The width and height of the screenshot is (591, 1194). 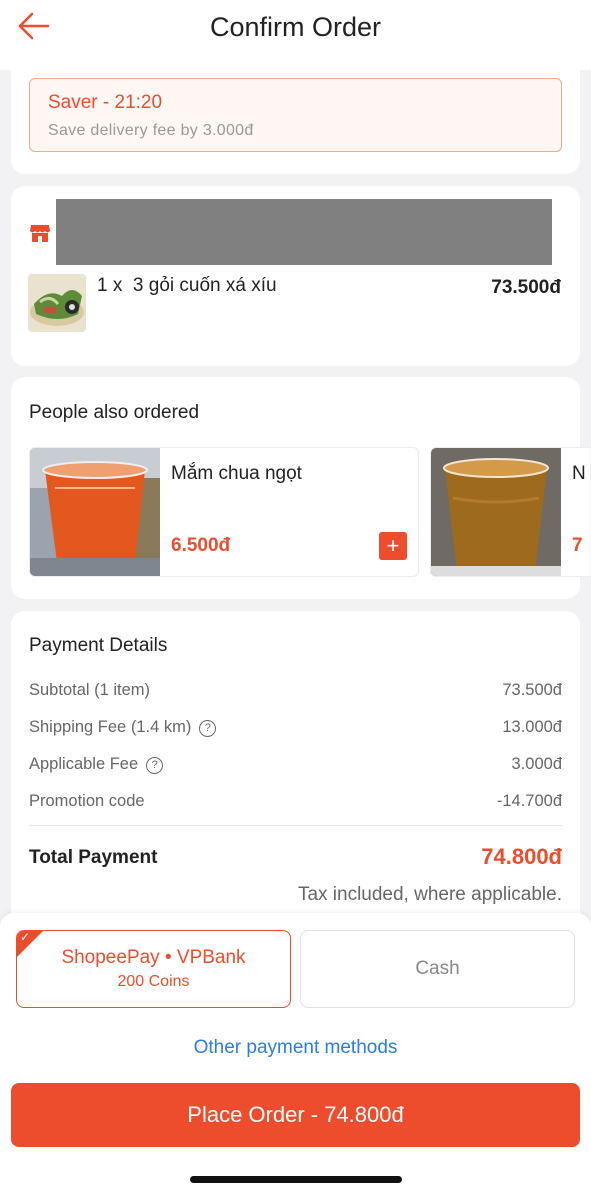 What do you see at coordinates (295, 825) in the screenshot?
I see `divider` at bounding box center [295, 825].